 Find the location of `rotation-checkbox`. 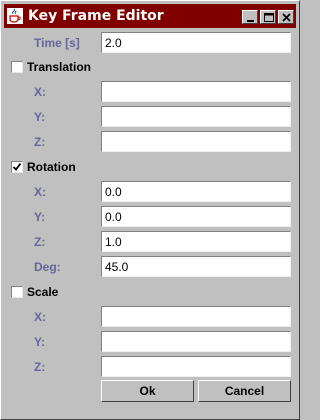

rotation-checkbox is located at coordinates (17, 167).